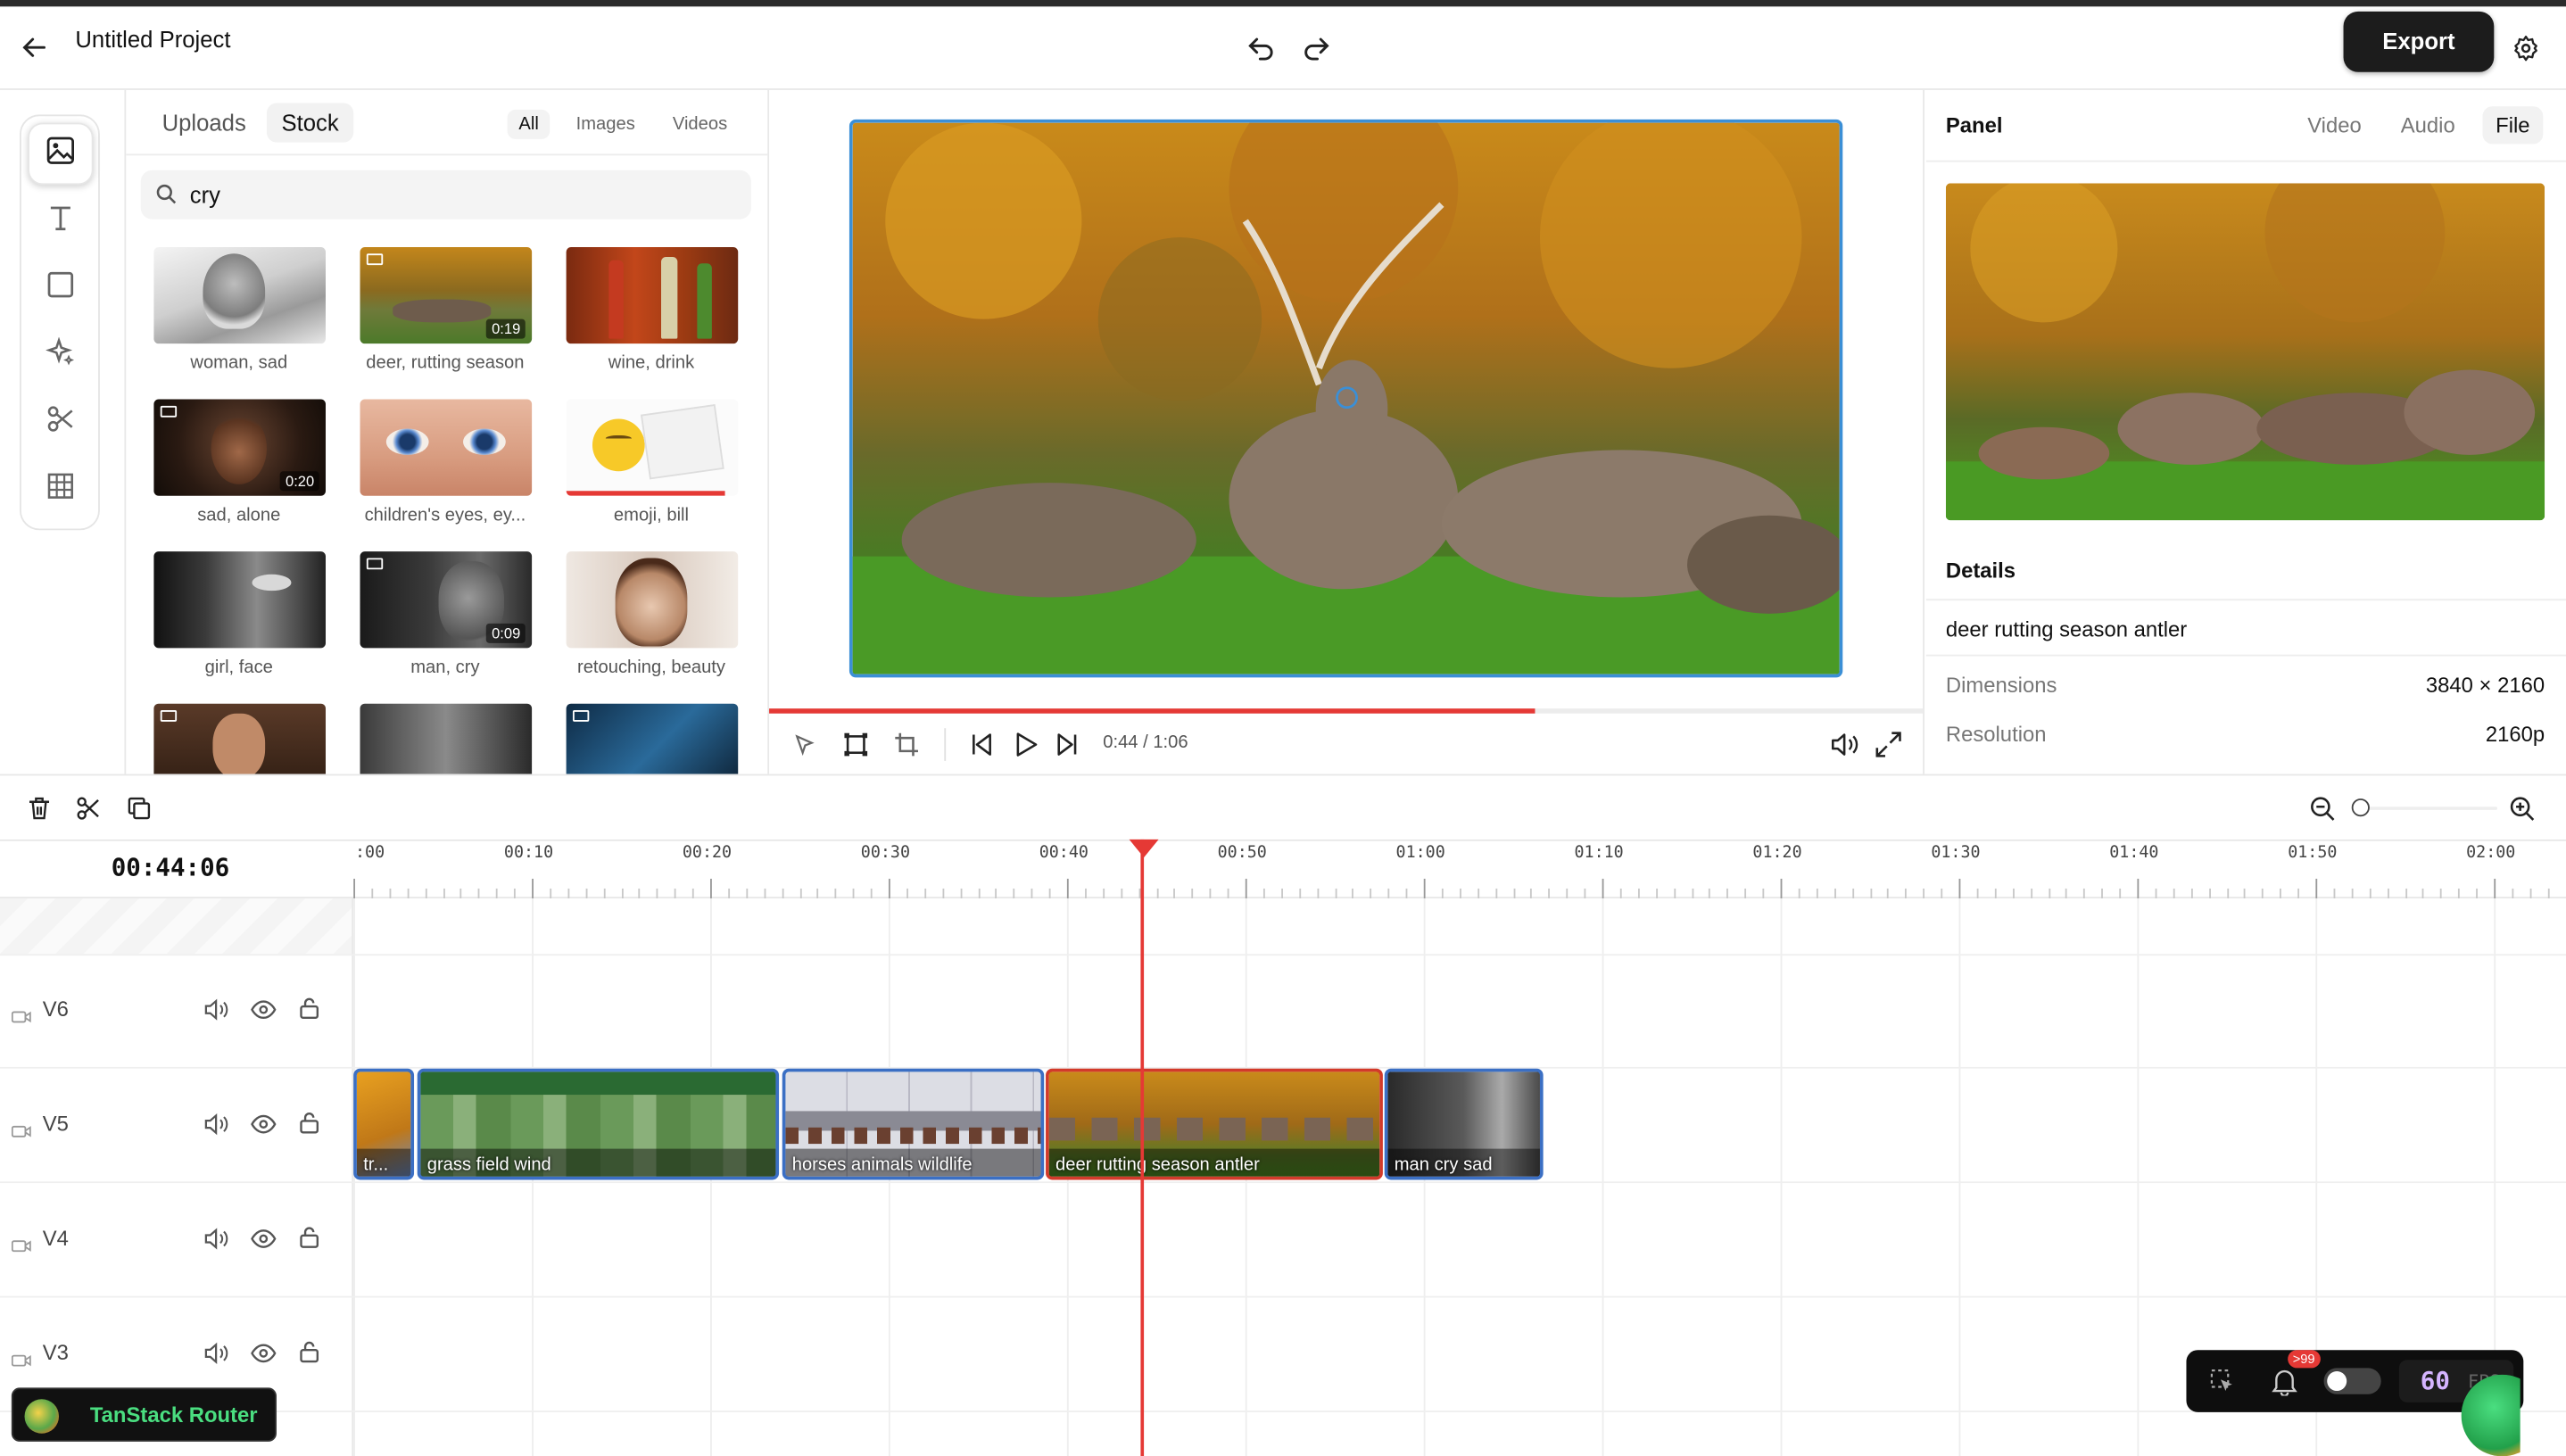 The width and height of the screenshot is (2566, 1456). Describe the element at coordinates (61, 288) in the screenshot. I see `shape-tool-button` at that location.